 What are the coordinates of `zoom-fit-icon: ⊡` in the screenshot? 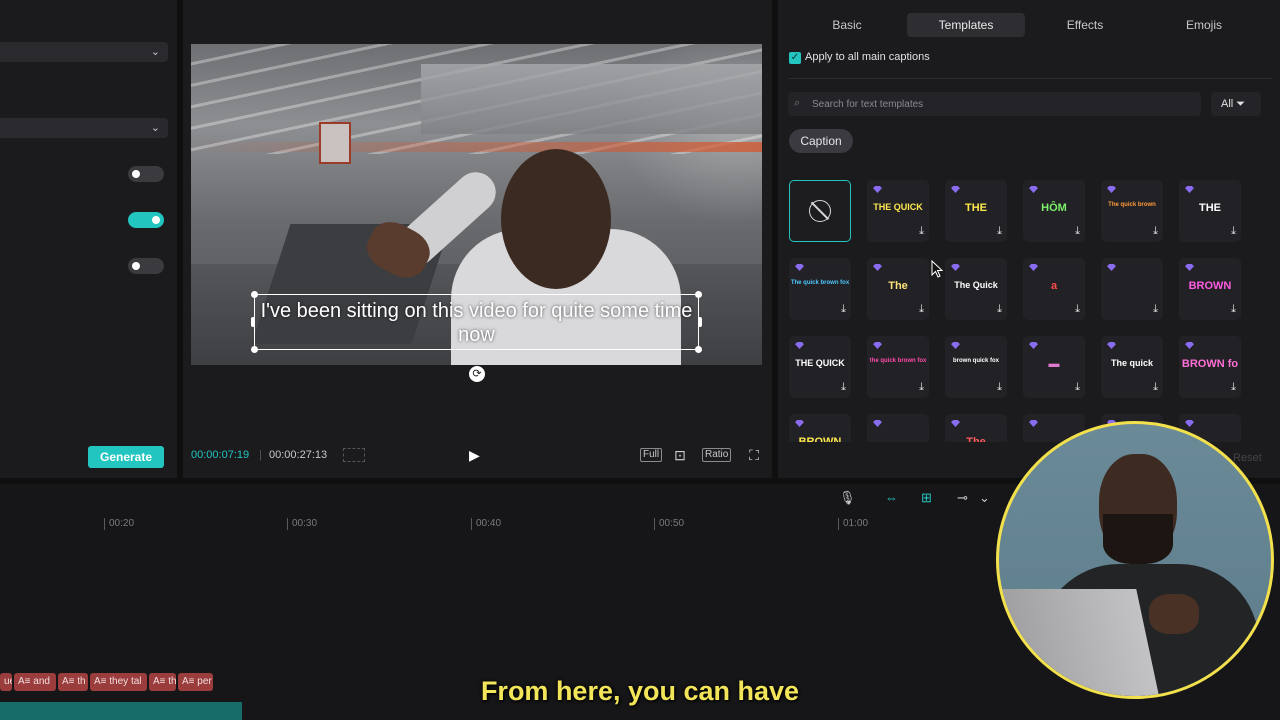 It's located at (680, 455).